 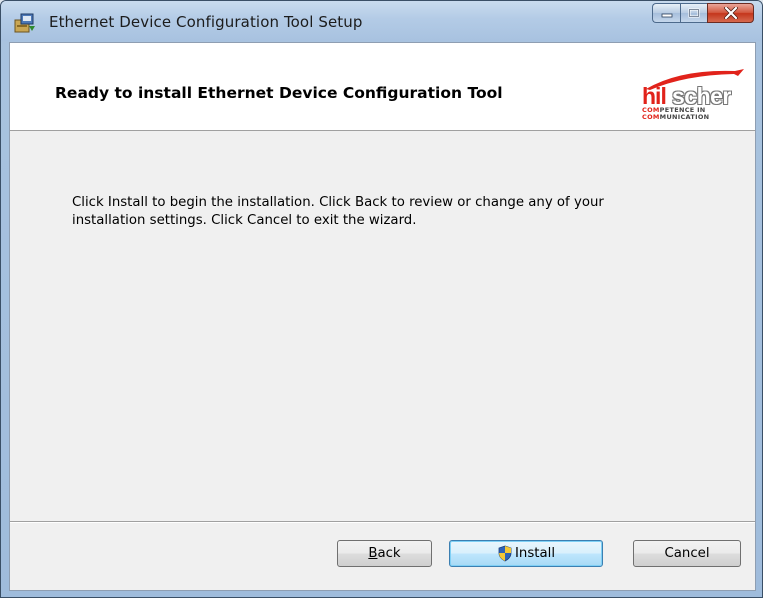 I want to click on maximize-icon, so click(x=694, y=13).